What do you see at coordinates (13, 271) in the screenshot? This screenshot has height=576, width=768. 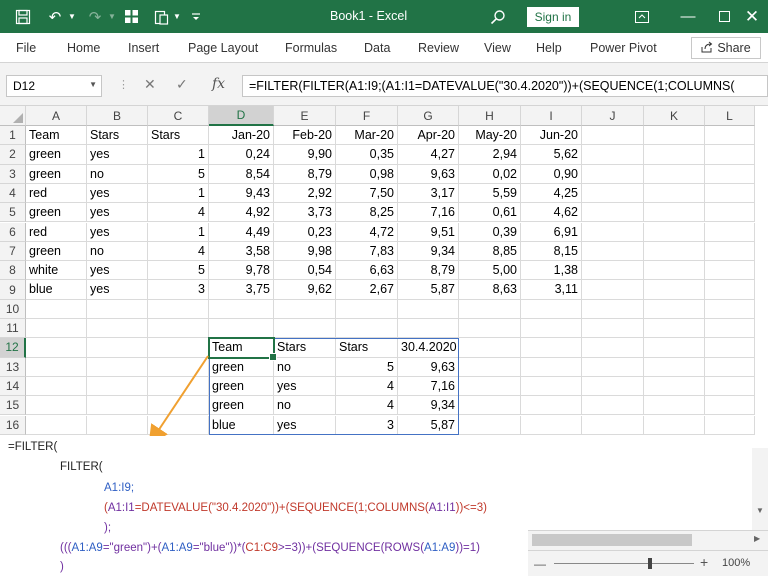 I see `row-header-8: 8` at bounding box center [13, 271].